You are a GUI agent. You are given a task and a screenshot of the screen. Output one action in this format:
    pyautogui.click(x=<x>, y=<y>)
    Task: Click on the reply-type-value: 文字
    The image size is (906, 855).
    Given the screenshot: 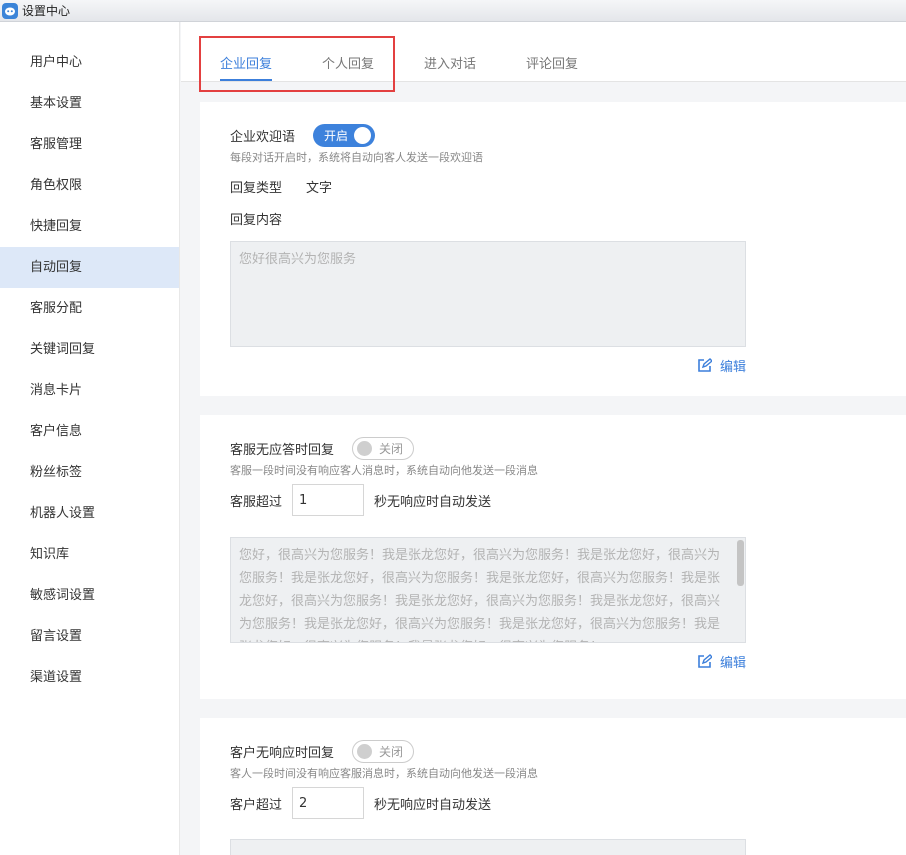 What is the action you would take?
    pyautogui.click(x=319, y=188)
    